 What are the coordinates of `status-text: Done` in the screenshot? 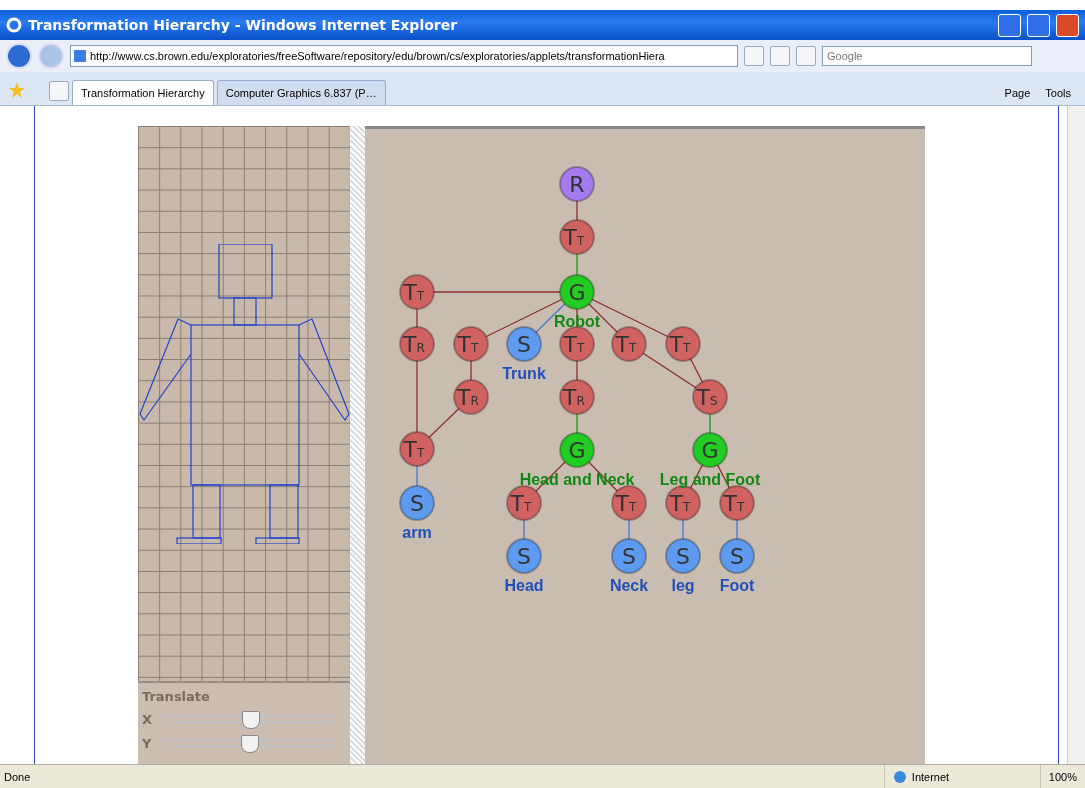 It's located at (17, 776).